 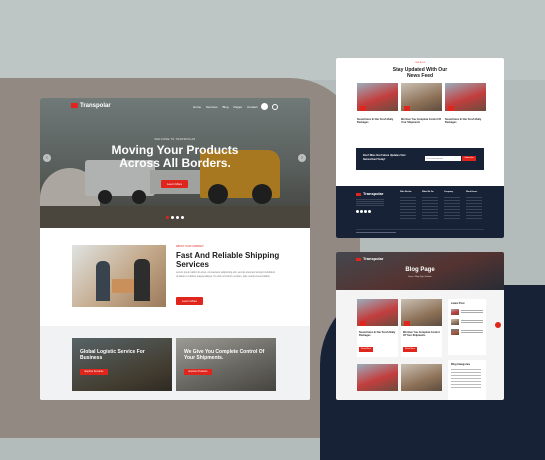 What do you see at coordinates (123, 286) in the screenshot?
I see `package-box` at bounding box center [123, 286].